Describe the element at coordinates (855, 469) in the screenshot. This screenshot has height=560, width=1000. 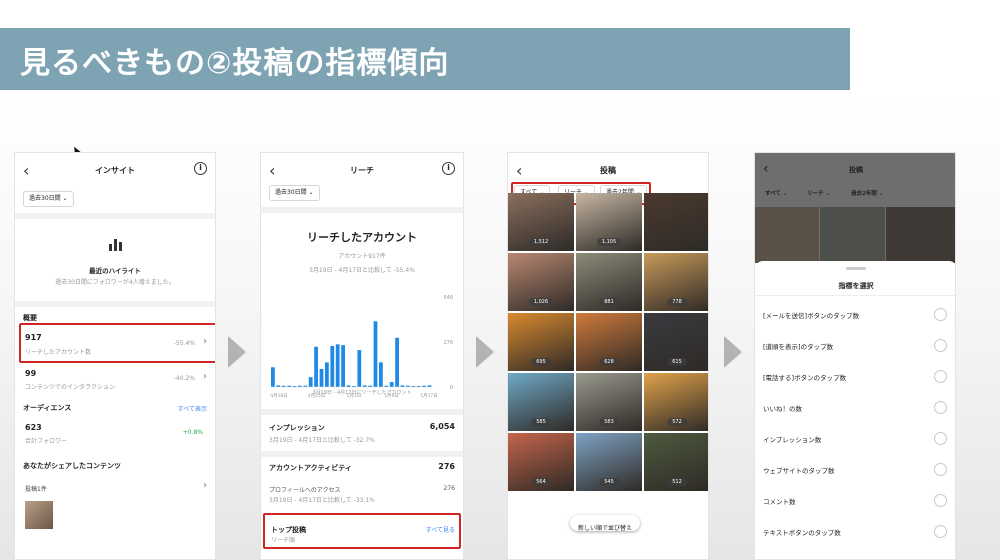
I see `metric-option: ウェブサイトのタップ数` at that location.